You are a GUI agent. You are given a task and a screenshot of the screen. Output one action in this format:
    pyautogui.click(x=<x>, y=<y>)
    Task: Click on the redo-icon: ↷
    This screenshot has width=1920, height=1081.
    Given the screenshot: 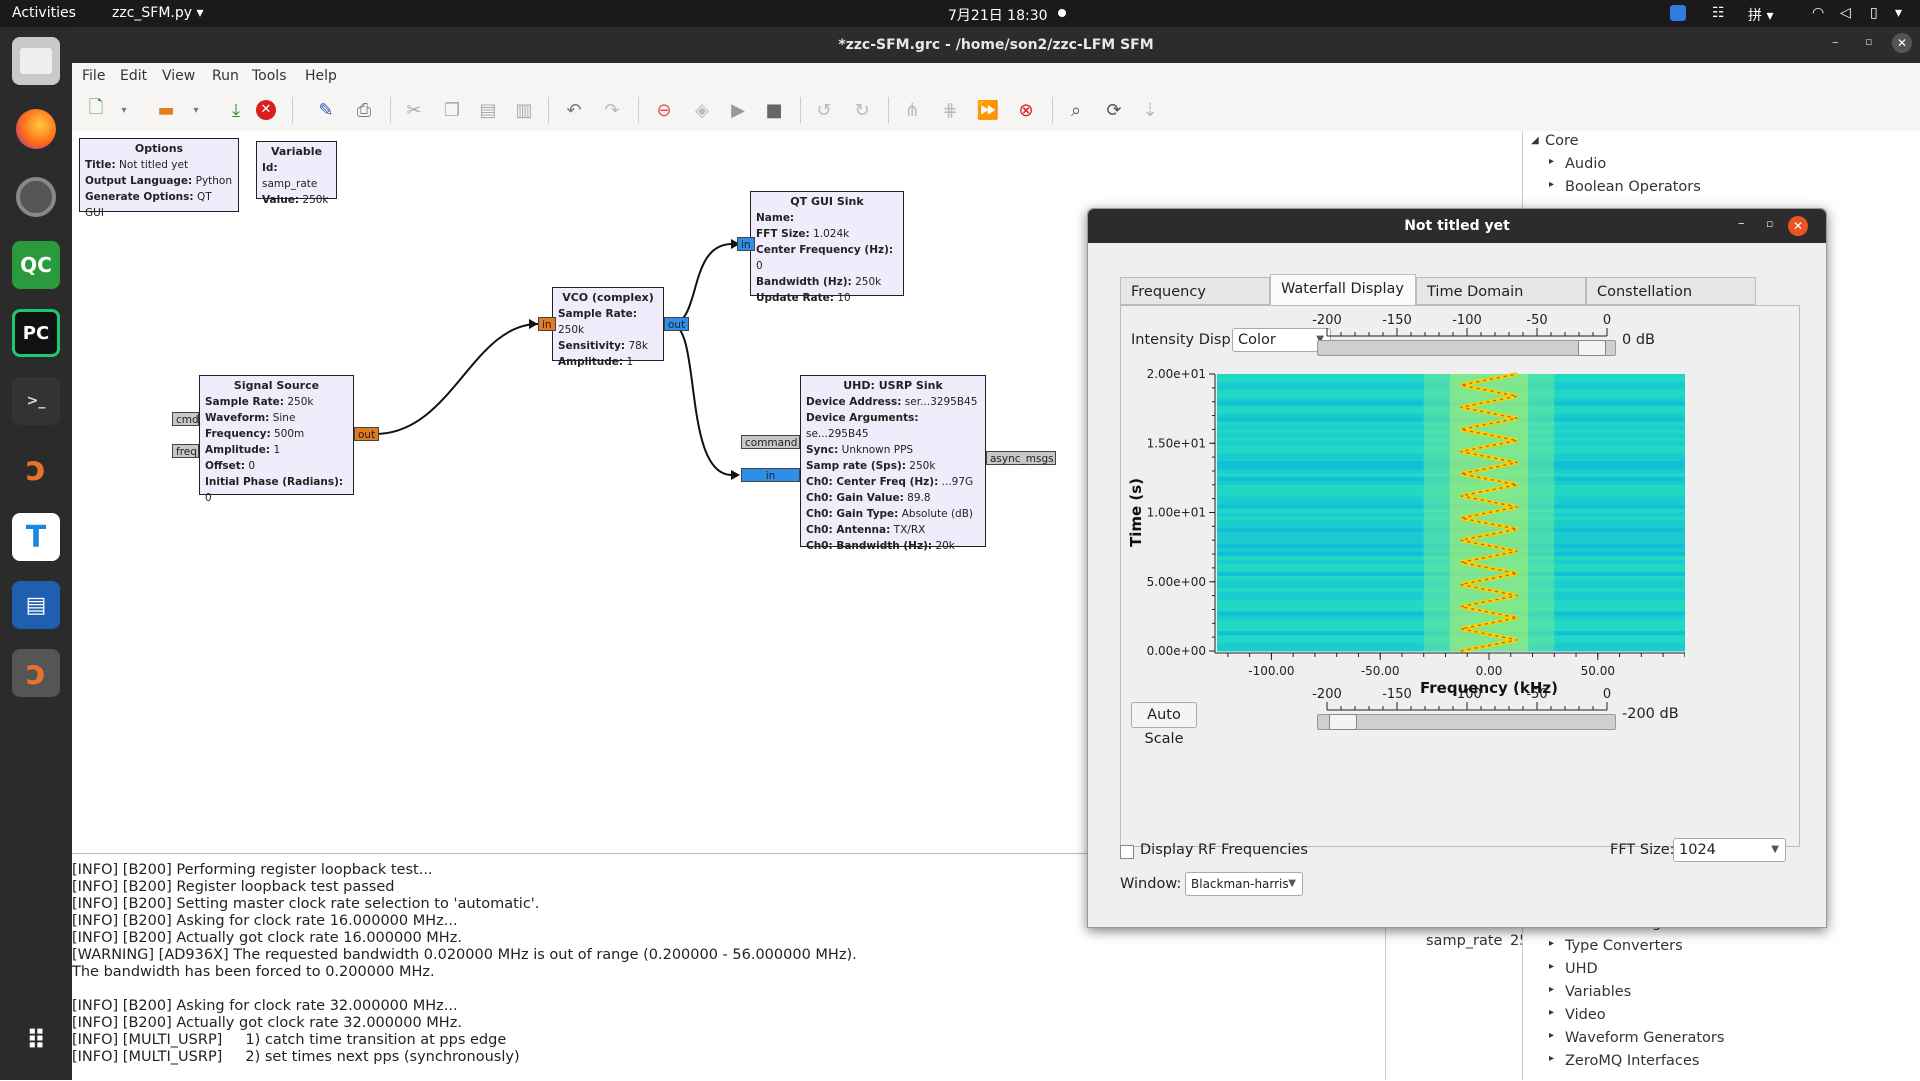 What is the action you would take?
    pyautogui.click(x=612, y=110)
    